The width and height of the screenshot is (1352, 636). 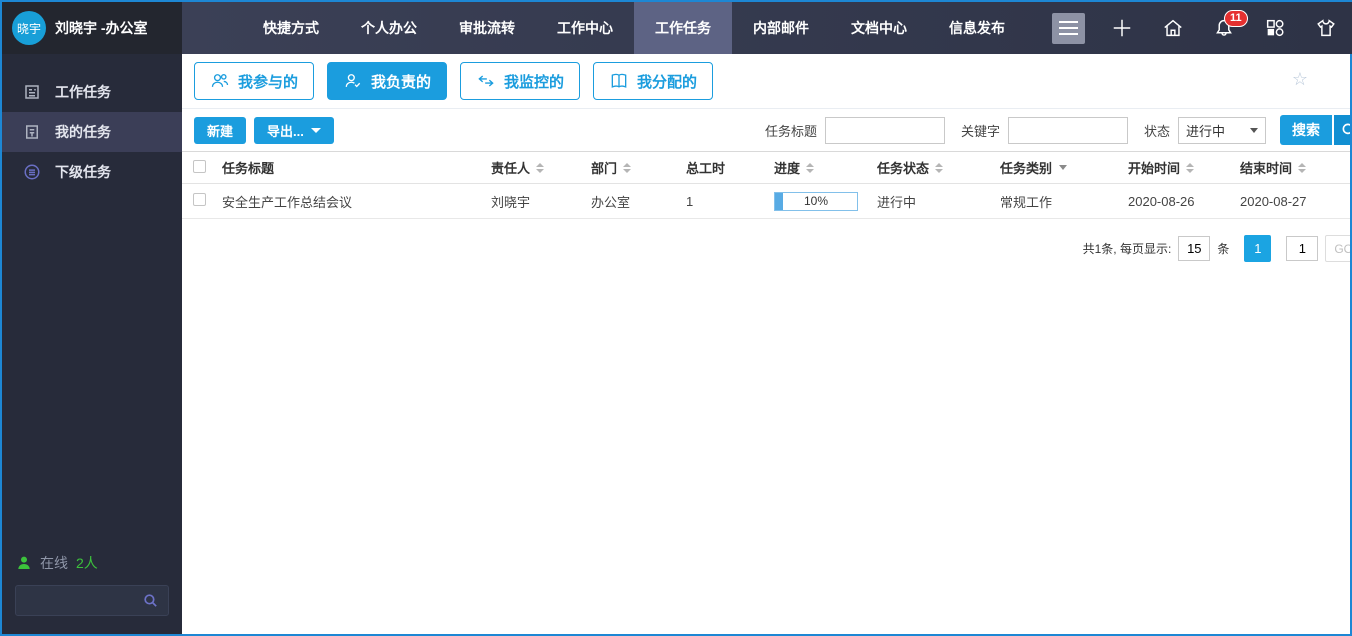 I want to click on sidebar-search-input, so click(x=92, y=600).